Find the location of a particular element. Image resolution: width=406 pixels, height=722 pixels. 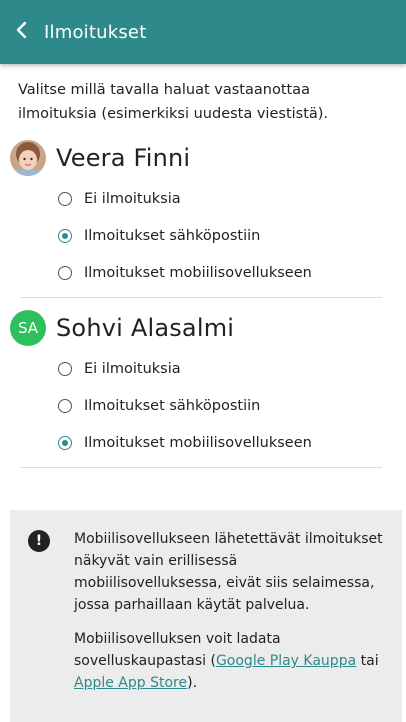

app-header: Ilmoitukset is located at coordinates (203, 32).